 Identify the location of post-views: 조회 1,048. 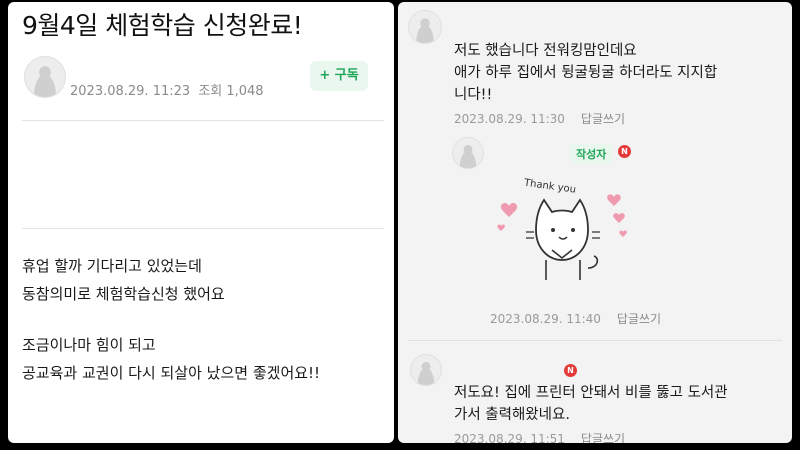
(231, 91).